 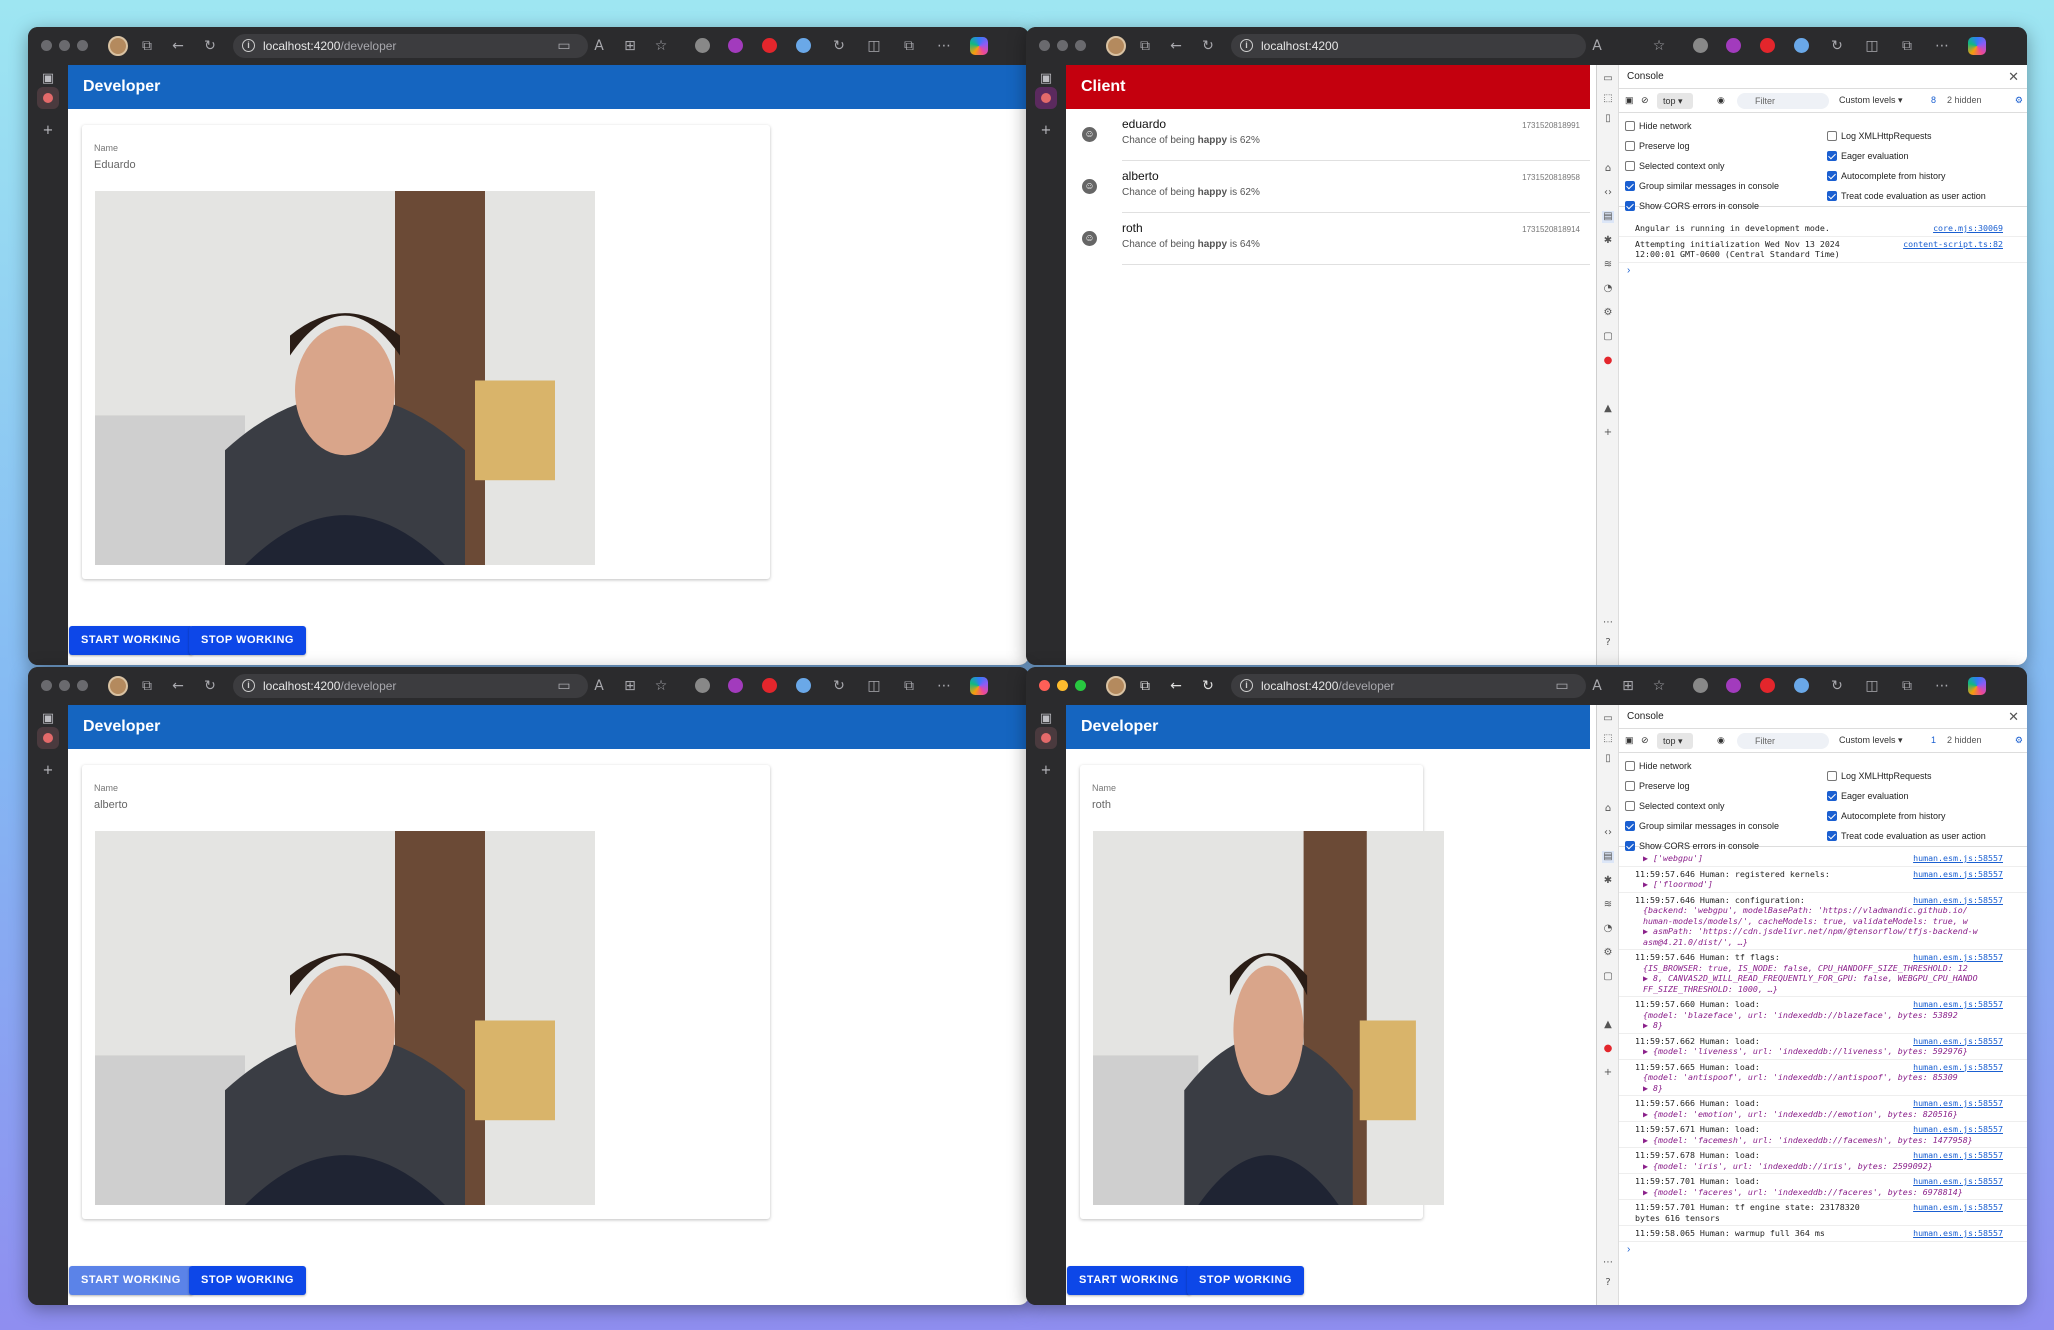 What do you see at coordinates (1608, 217) in the screenshot?
I see `console-icon: ▤` at bounding box center [1608, 217].